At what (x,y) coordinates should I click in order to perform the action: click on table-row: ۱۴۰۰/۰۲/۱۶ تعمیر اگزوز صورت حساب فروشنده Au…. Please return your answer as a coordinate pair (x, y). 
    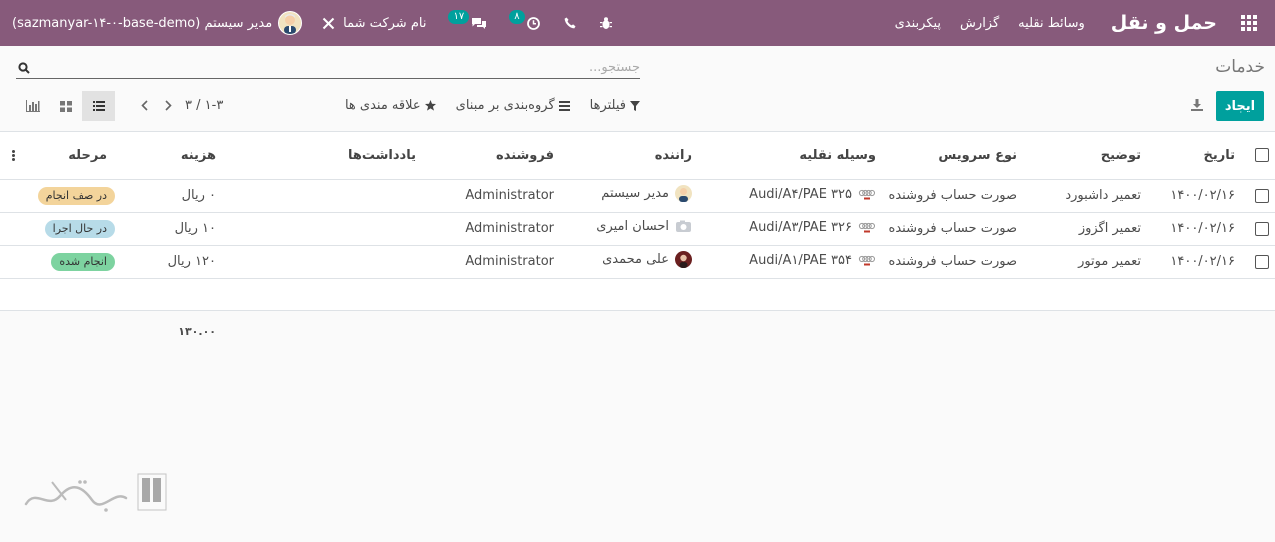
    Looking at the image, I should click on (637, 229).